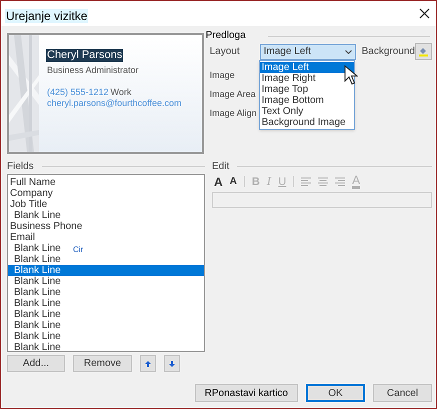 The width and height of the screenshot is (437, 409). I want to click on remove-button: Remove, so click(102, 363).